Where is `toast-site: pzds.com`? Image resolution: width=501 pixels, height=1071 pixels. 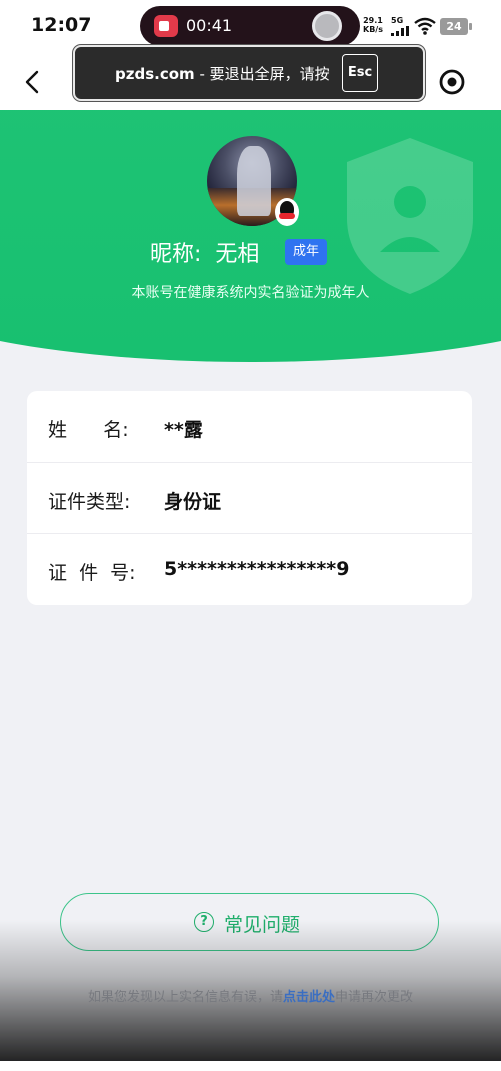
toast-site: pzds.com is located at coordinates (155, 74).